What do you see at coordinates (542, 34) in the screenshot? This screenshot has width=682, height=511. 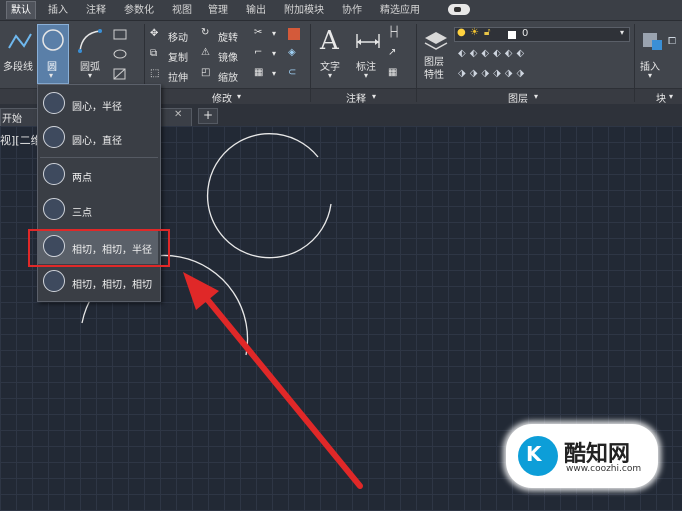 I see `layer-dropdown` at bounding box center [542, 34].